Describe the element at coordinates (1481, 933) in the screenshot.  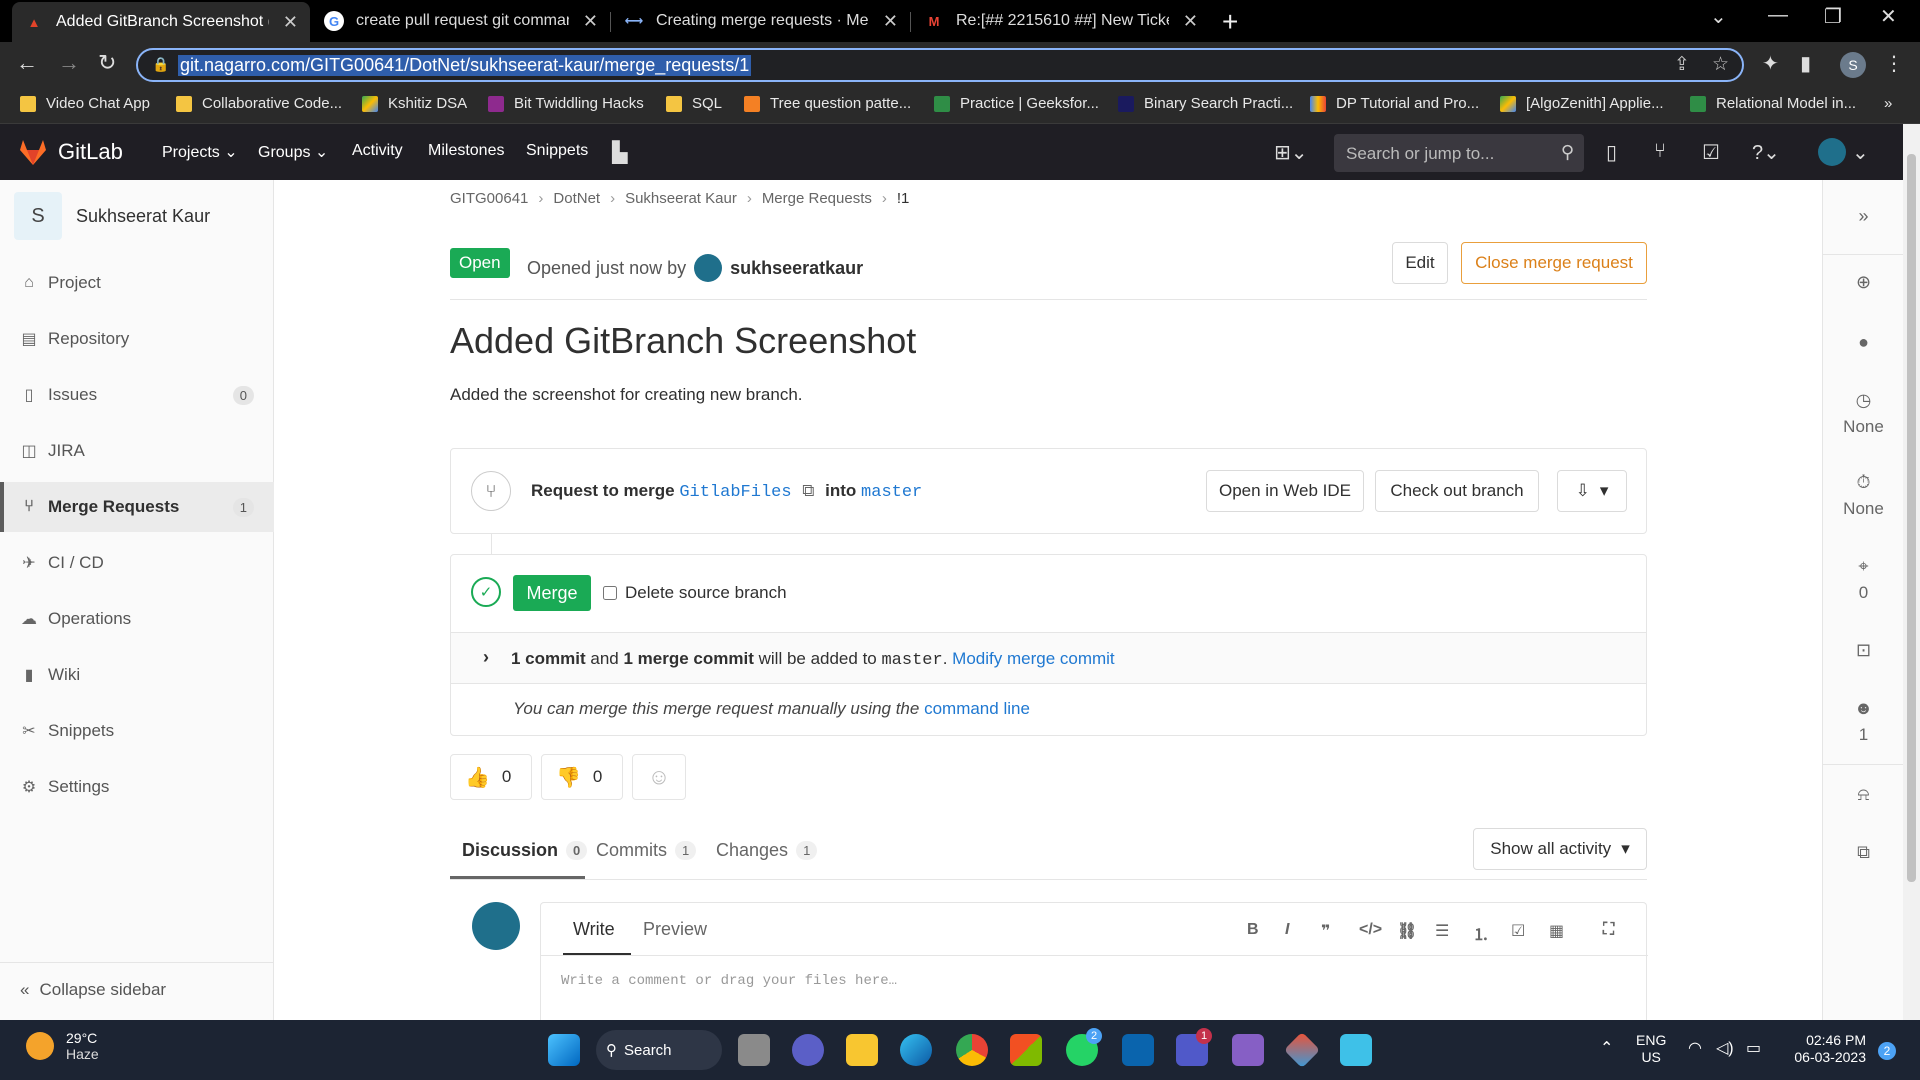
I see `numbered-list-icon: ⒈` at that location.